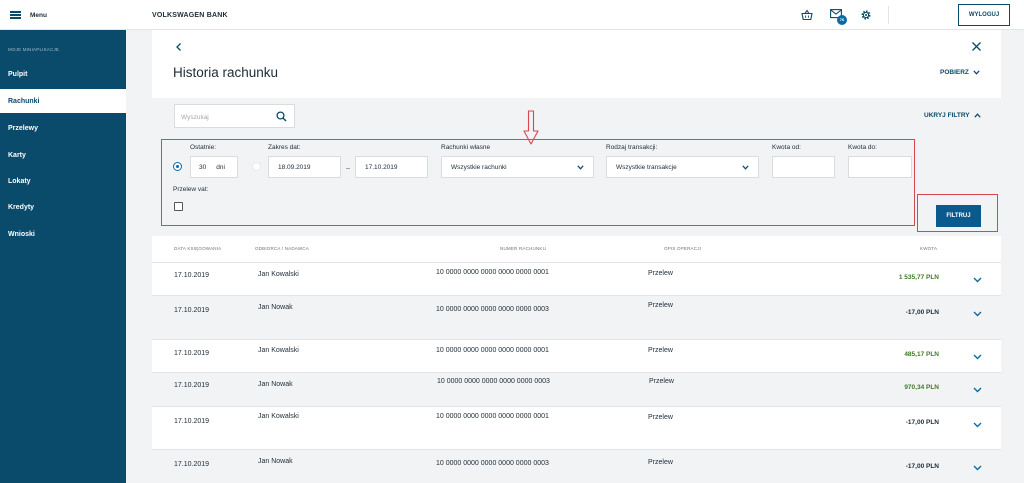 This screenshot has height=483, width=1024. I want to click on vat-transfer-label: Przelew vat:, so click(191, 189).